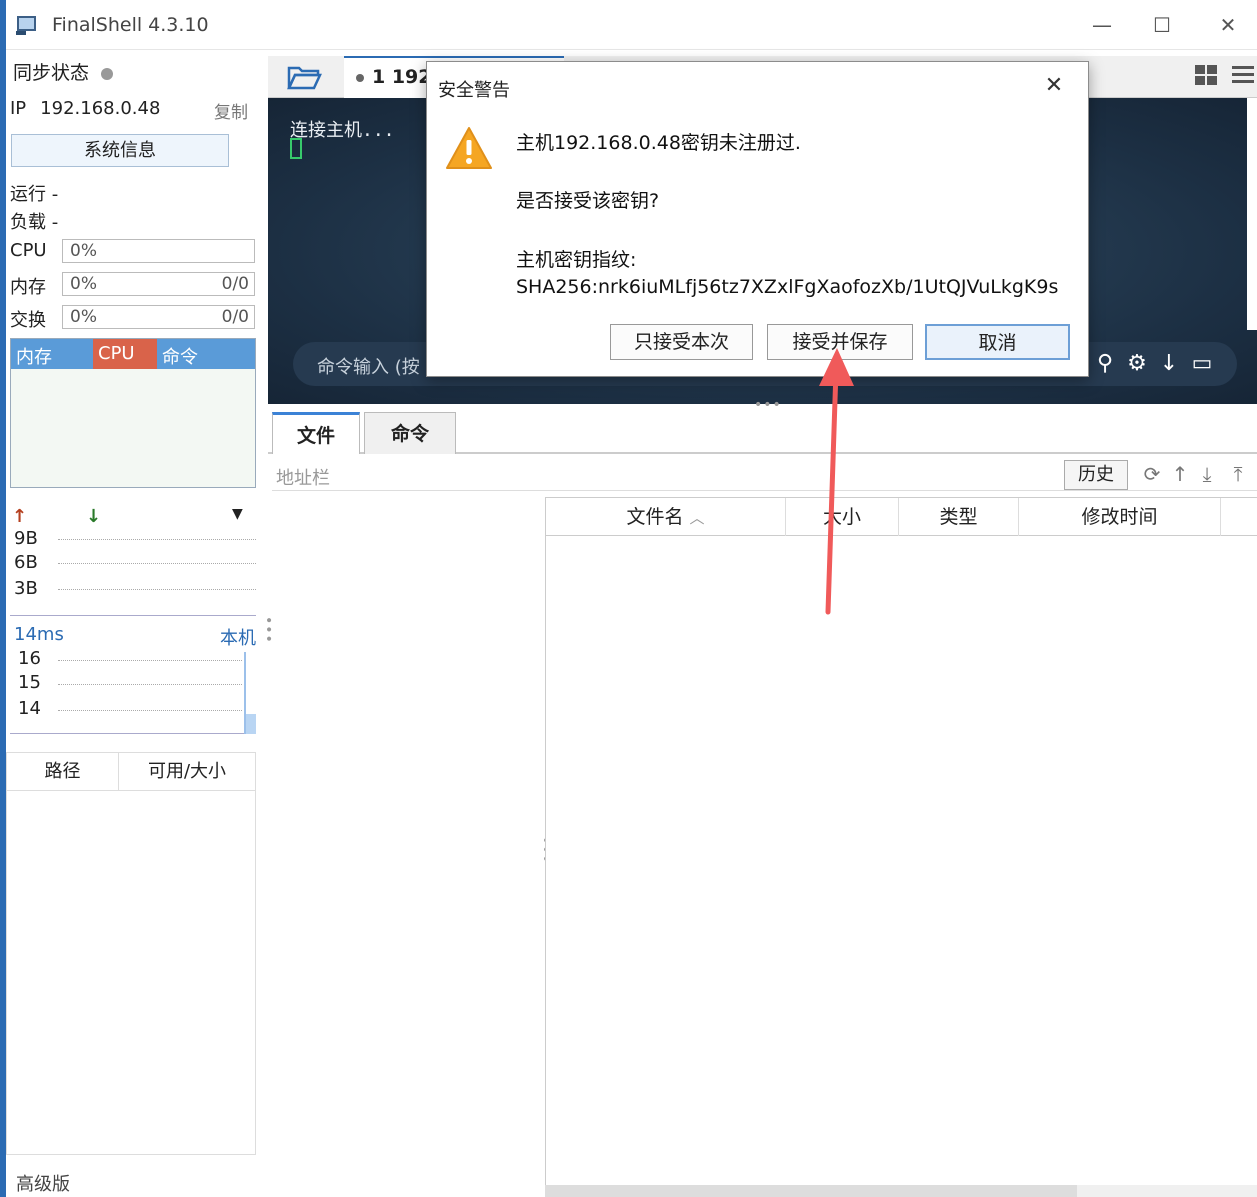  Describe the element at coordinates (402, 77) in the screenshot. I see `session-tab-label: 1 192` at that location.